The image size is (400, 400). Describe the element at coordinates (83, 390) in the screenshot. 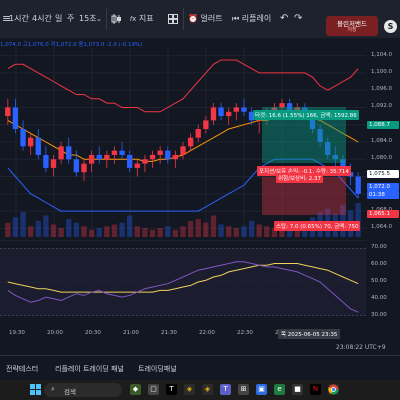

I see `taskbar-search-box: ⌕ 검색` at that location.